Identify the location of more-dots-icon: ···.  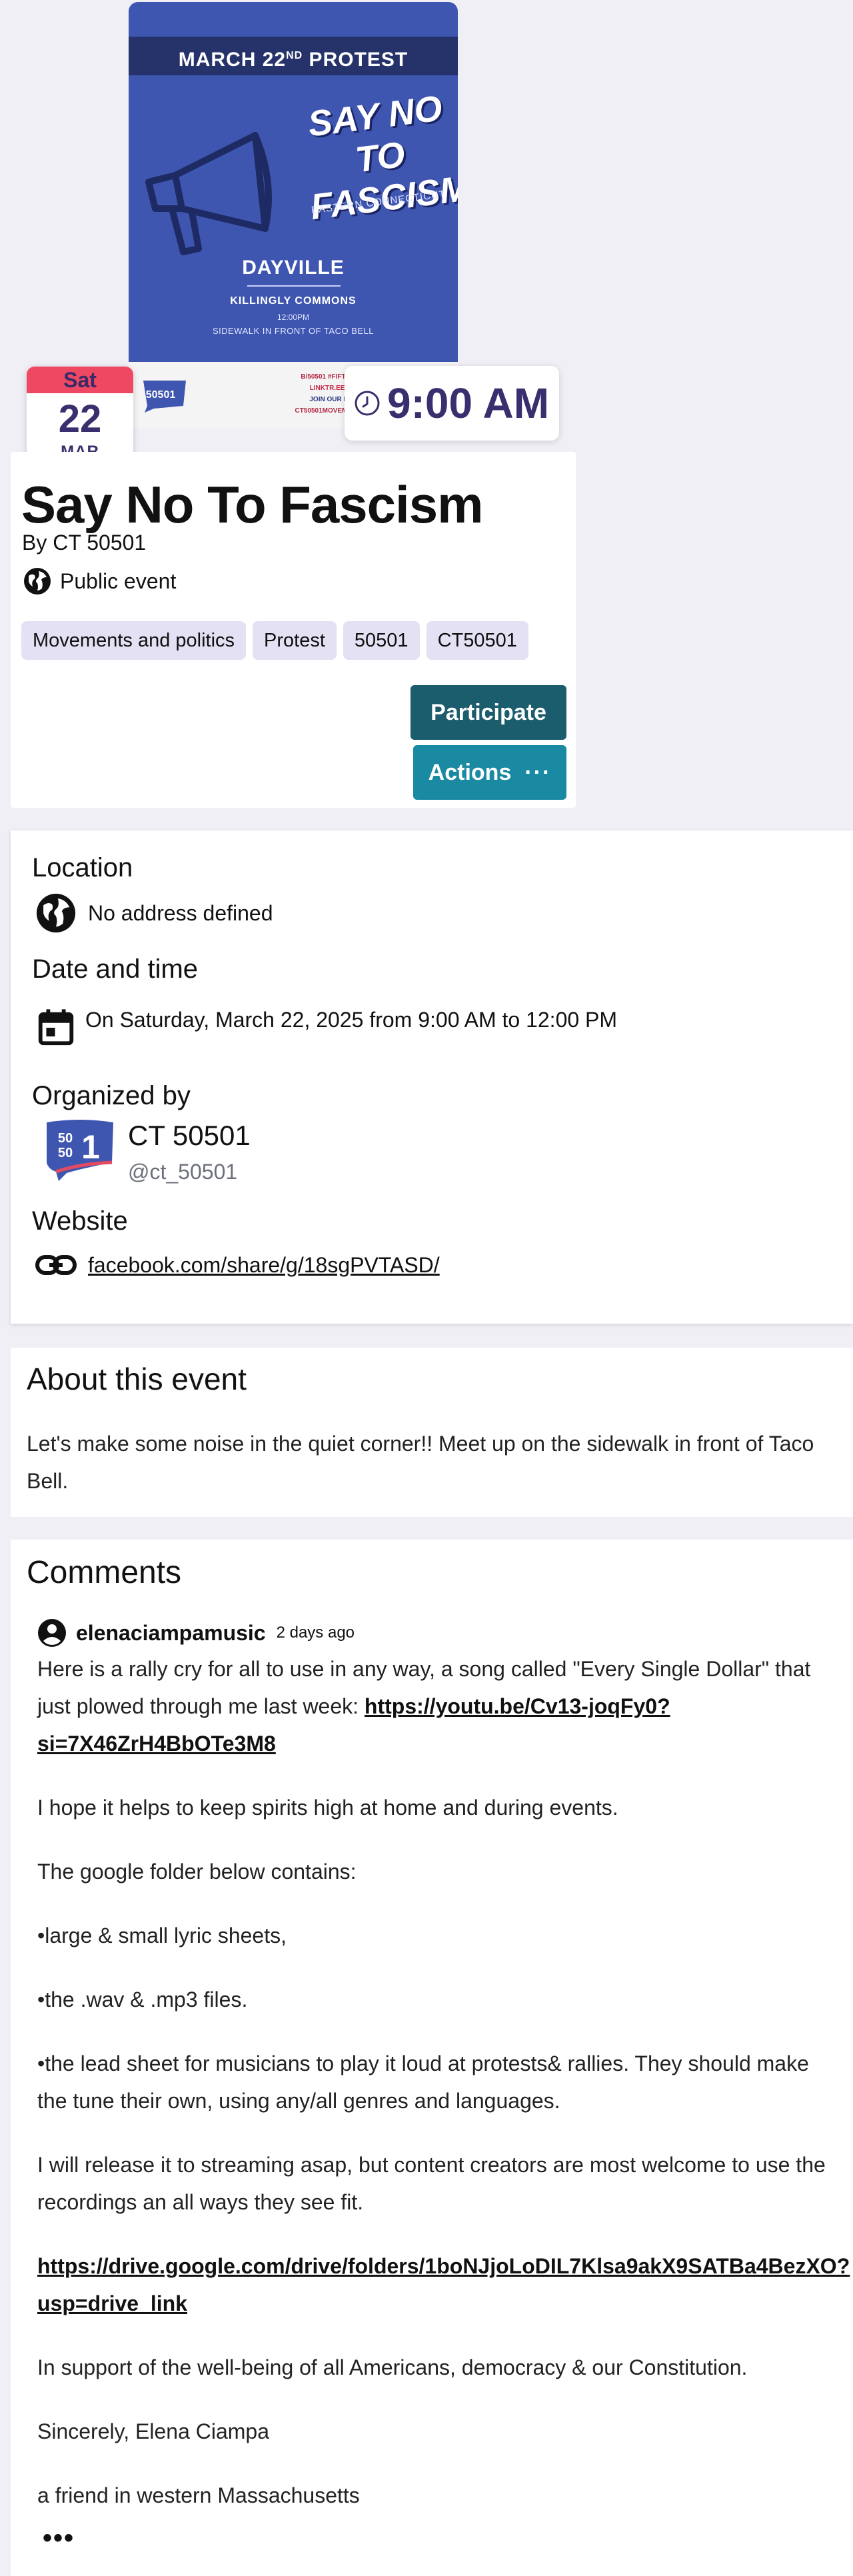
(538, 772).